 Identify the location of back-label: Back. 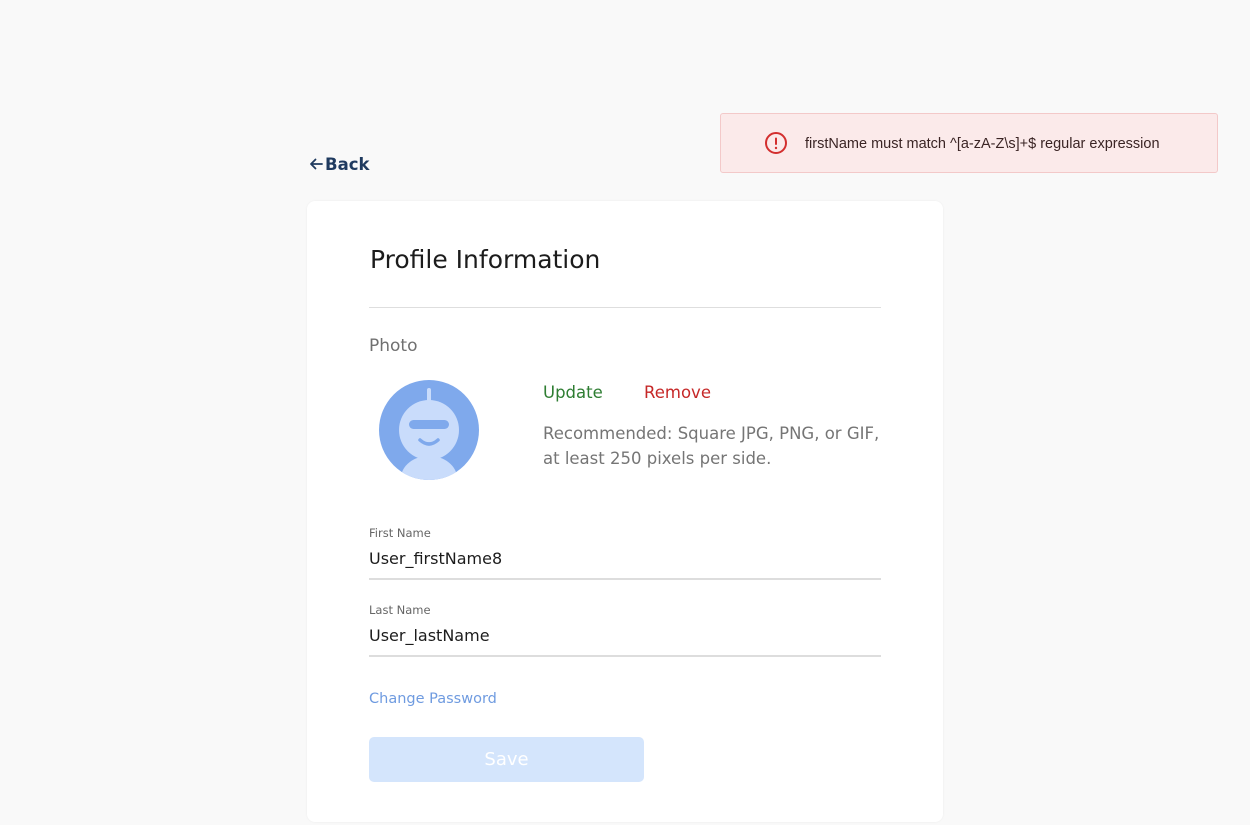
(347, 164).